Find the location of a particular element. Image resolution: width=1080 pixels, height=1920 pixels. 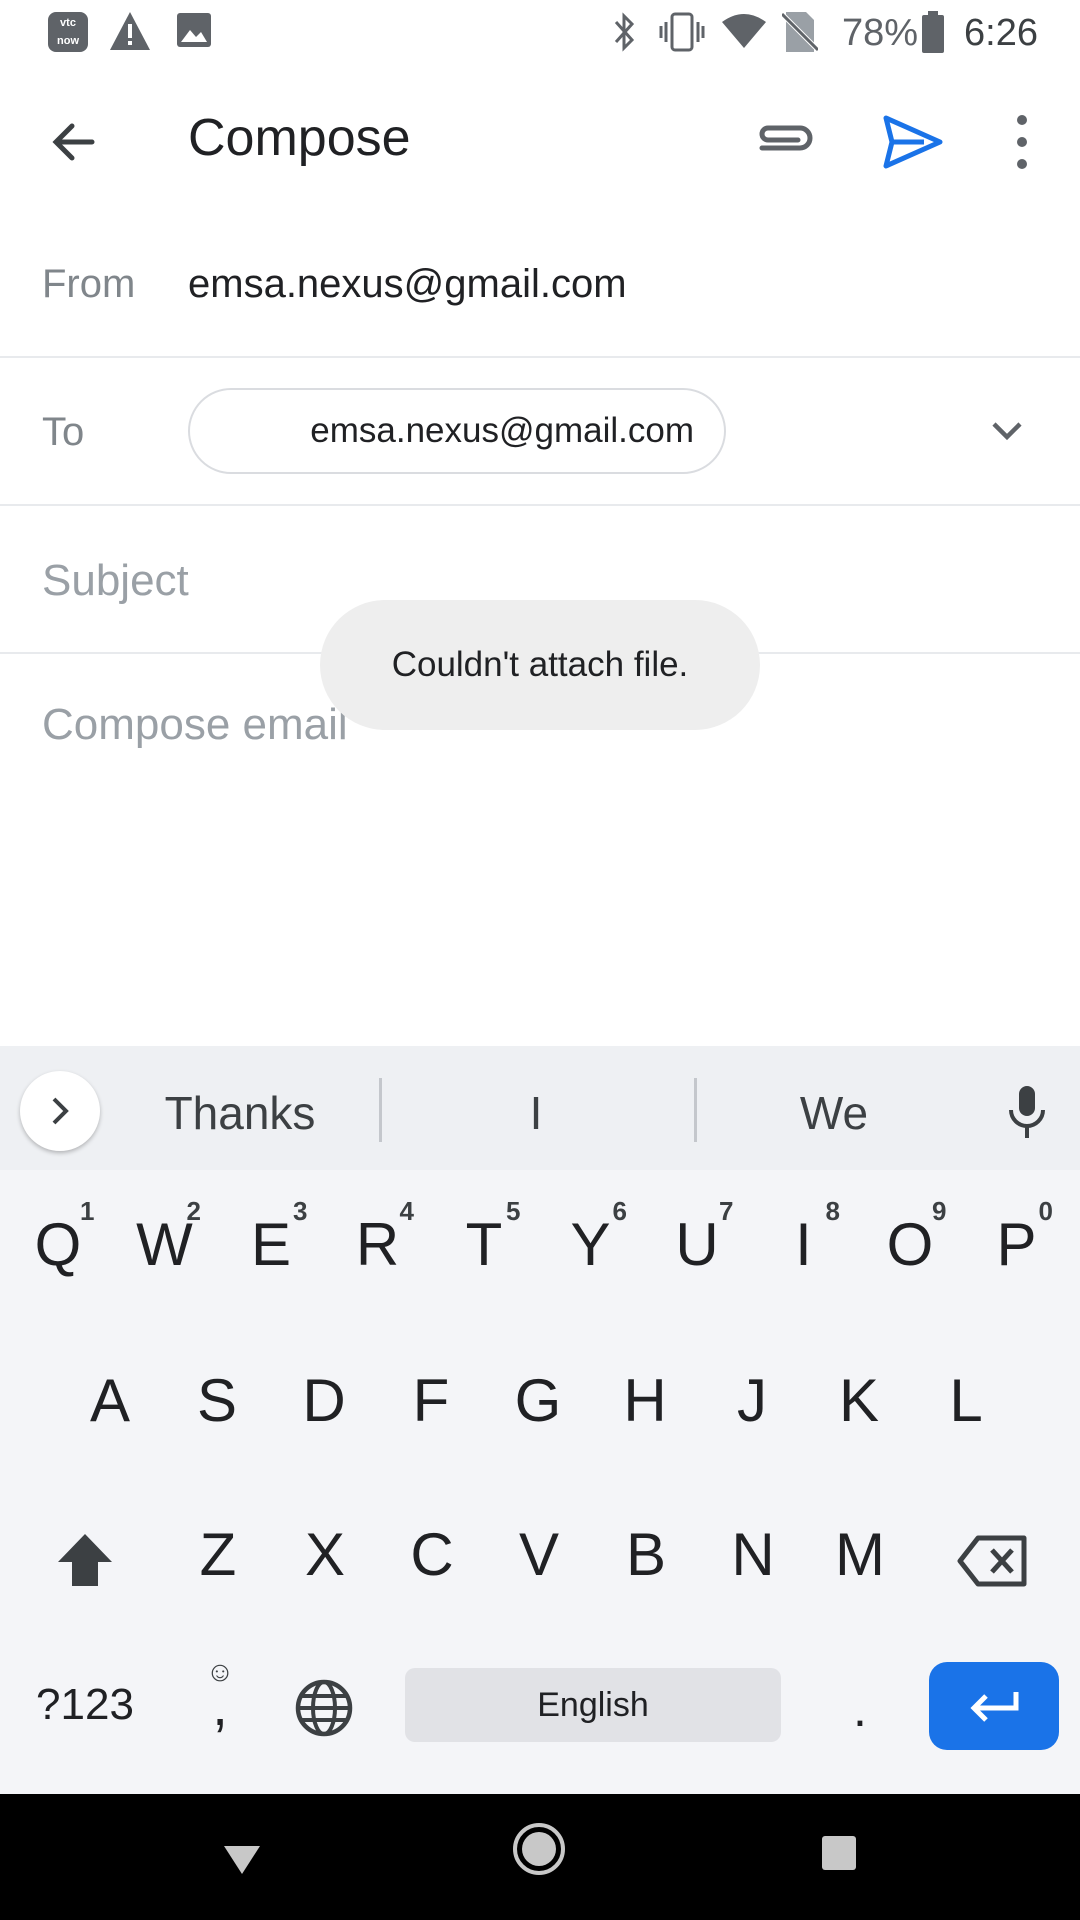

backspace-key is located at coordinates (994, 1561).